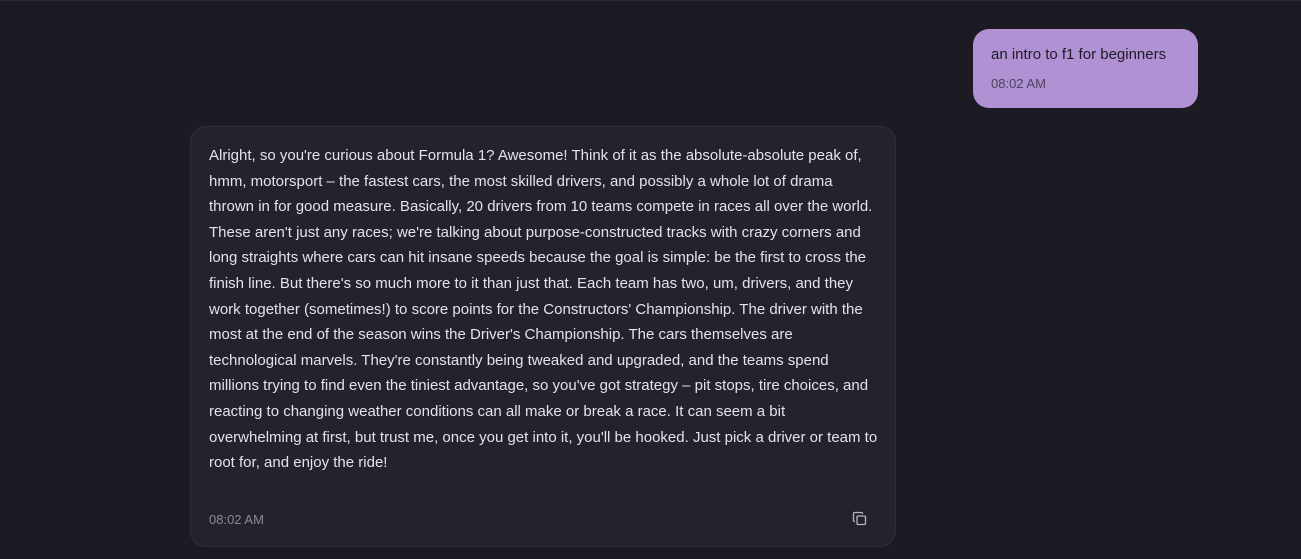  Describe the element at coordinates (1079, 54) in the screenshot. I see `user-message-text: an intro to f1 for beginners` at that location.